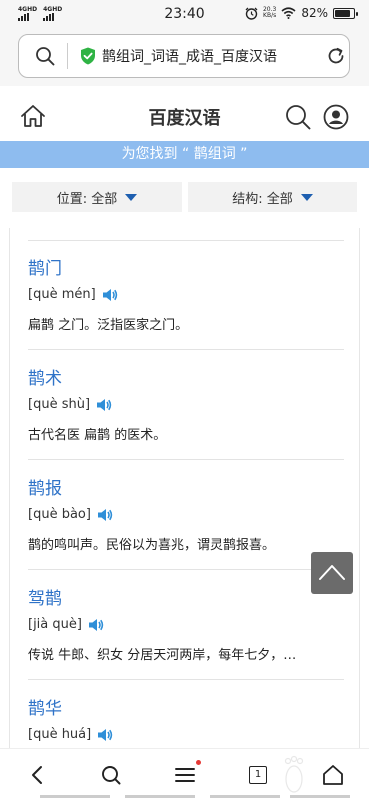 This screenshot has height=800, width=369. I want to click on pinyin-text: [què huá], so click(60, 734).